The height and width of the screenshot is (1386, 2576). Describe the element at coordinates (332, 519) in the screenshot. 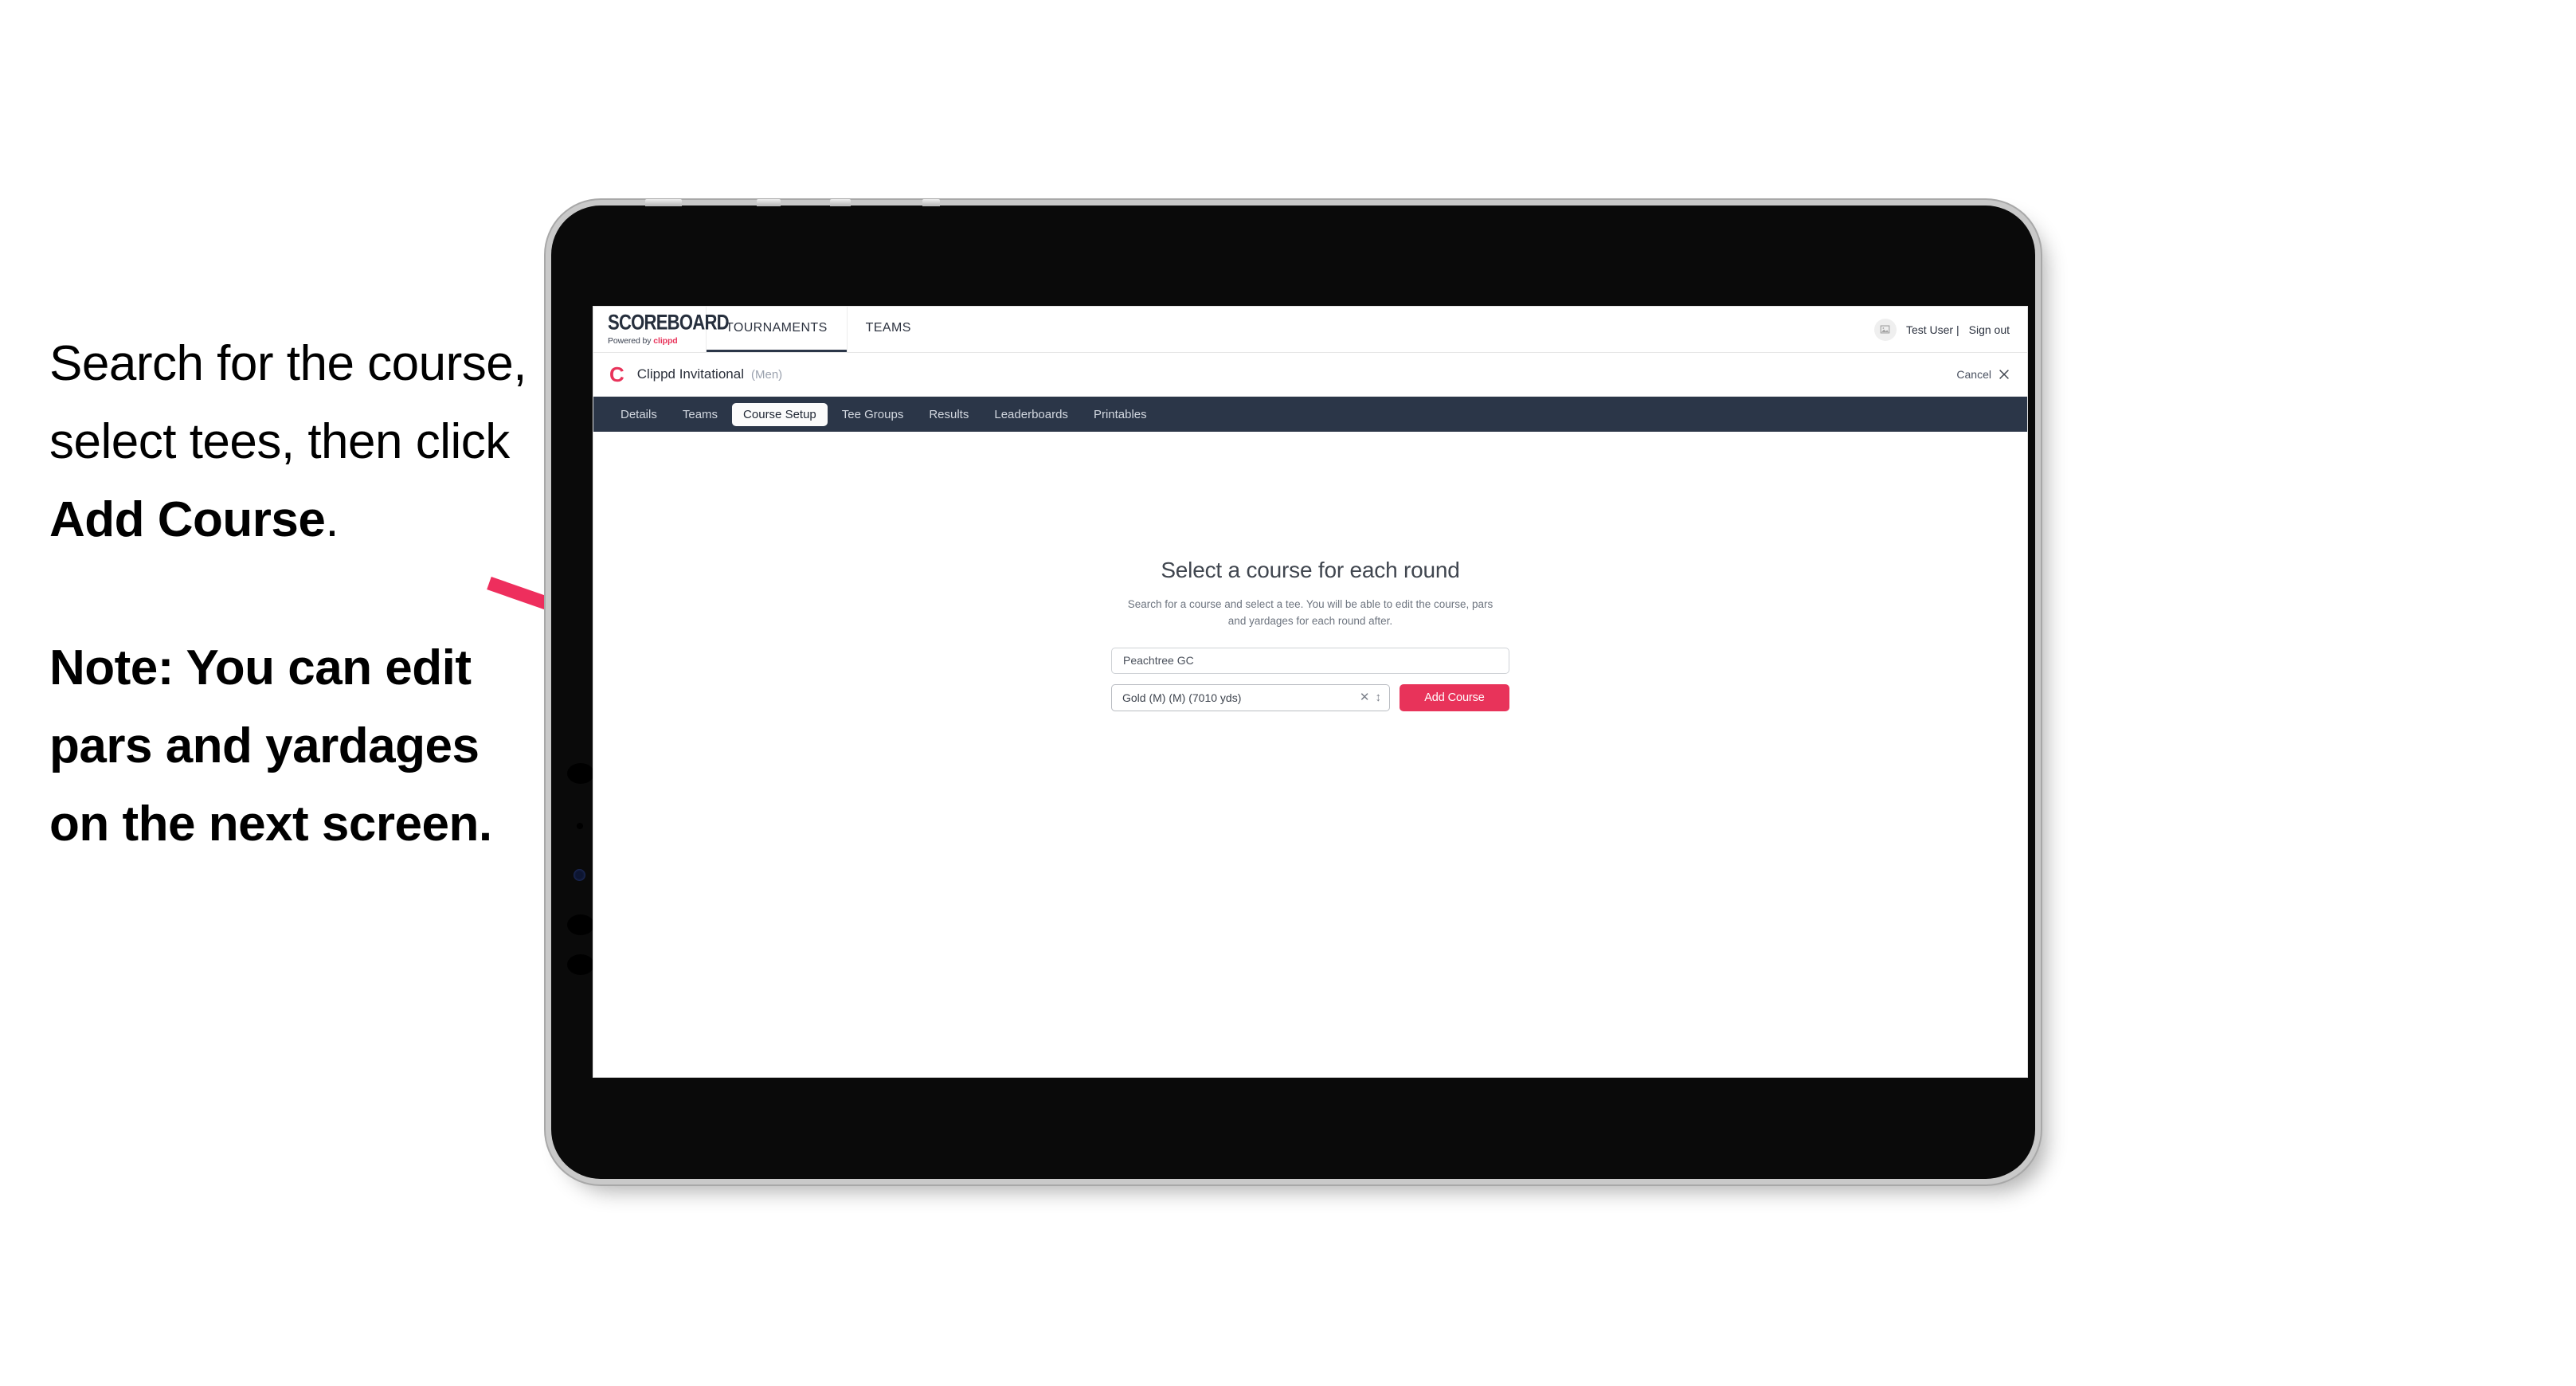

I see `instruction-1-period: .` at that location.